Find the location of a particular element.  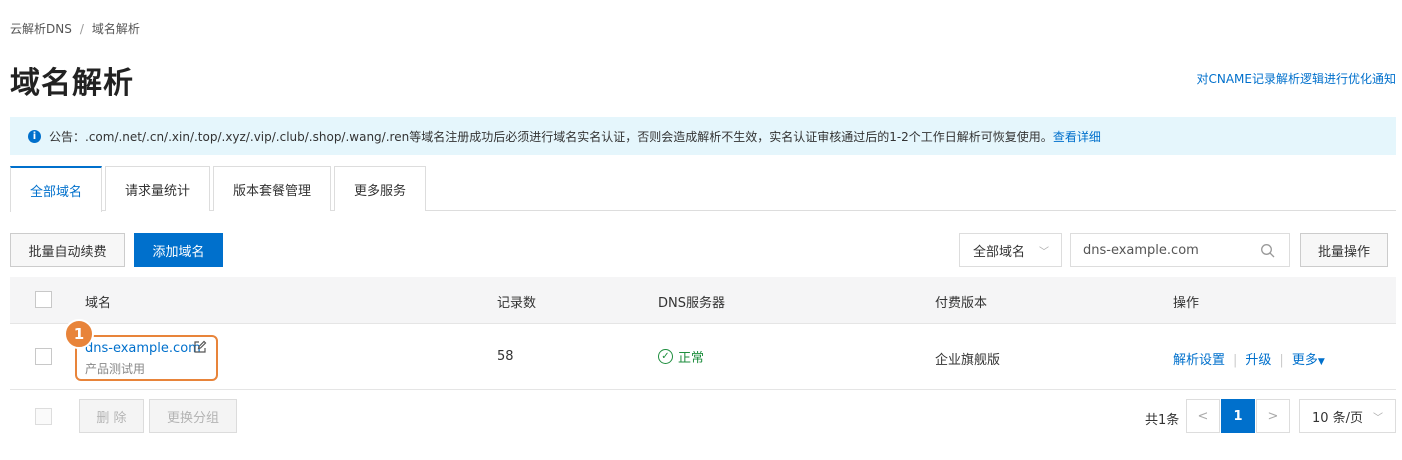

change-group-button: 更换分组 is located at coordinates (193, 416).